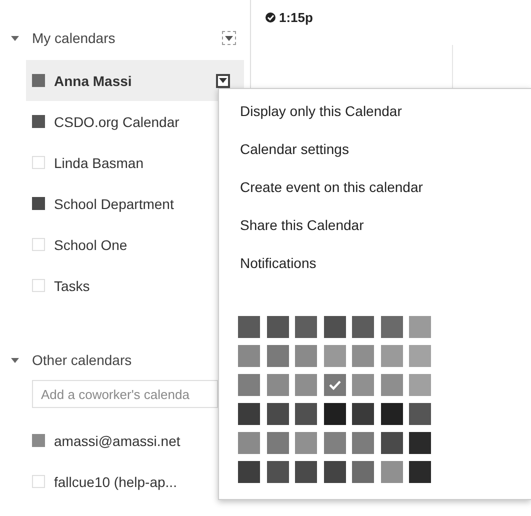 The height and width of the screenshot is (516, 531). I want to click on event-time: 1:15p, so click(296, 17).